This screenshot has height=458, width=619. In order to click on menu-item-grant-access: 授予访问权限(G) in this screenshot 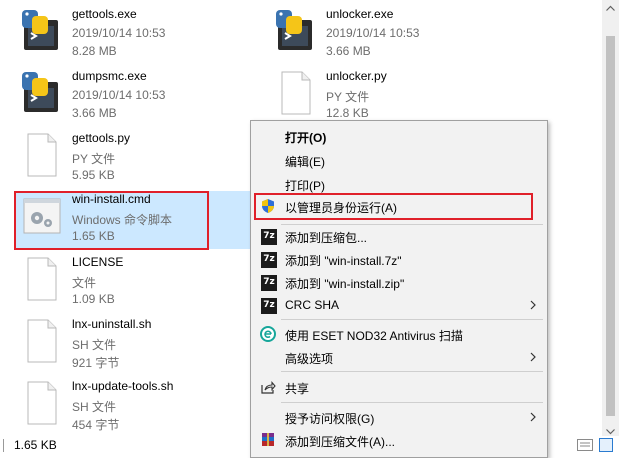, I will do `click(399, 417)`.